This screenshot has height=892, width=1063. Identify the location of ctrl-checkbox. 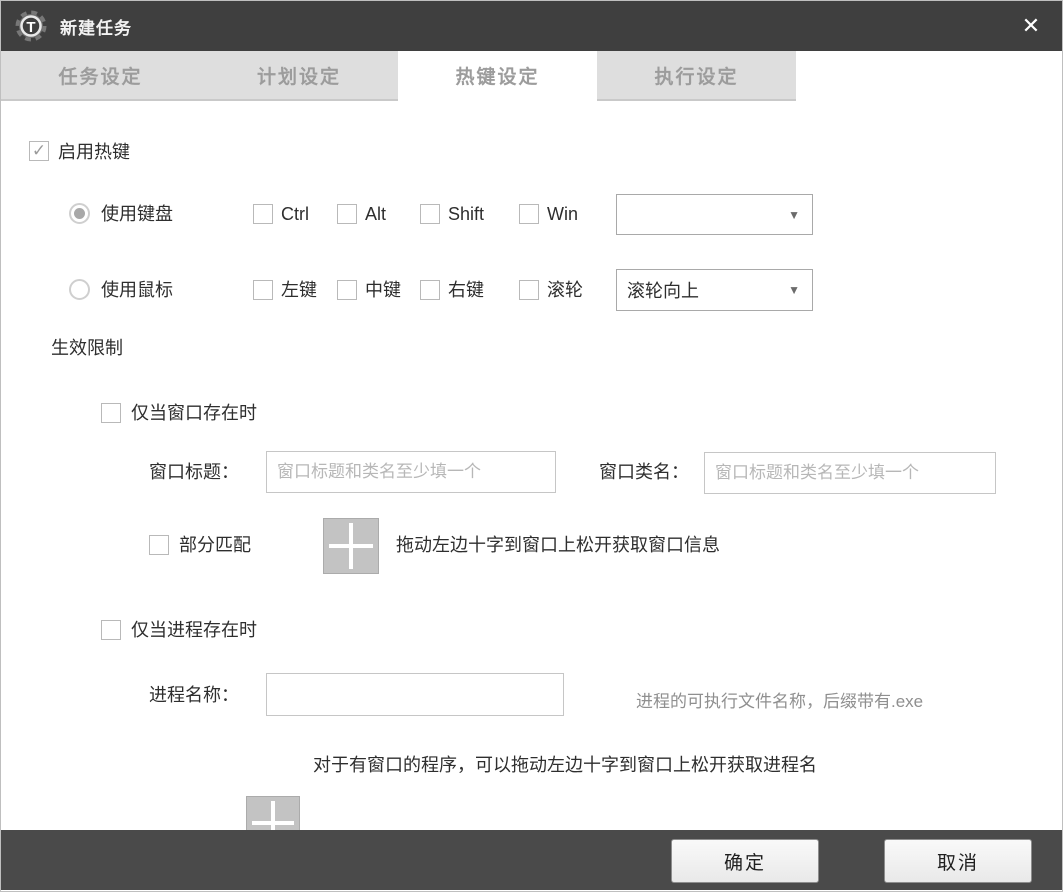
(263, 214).